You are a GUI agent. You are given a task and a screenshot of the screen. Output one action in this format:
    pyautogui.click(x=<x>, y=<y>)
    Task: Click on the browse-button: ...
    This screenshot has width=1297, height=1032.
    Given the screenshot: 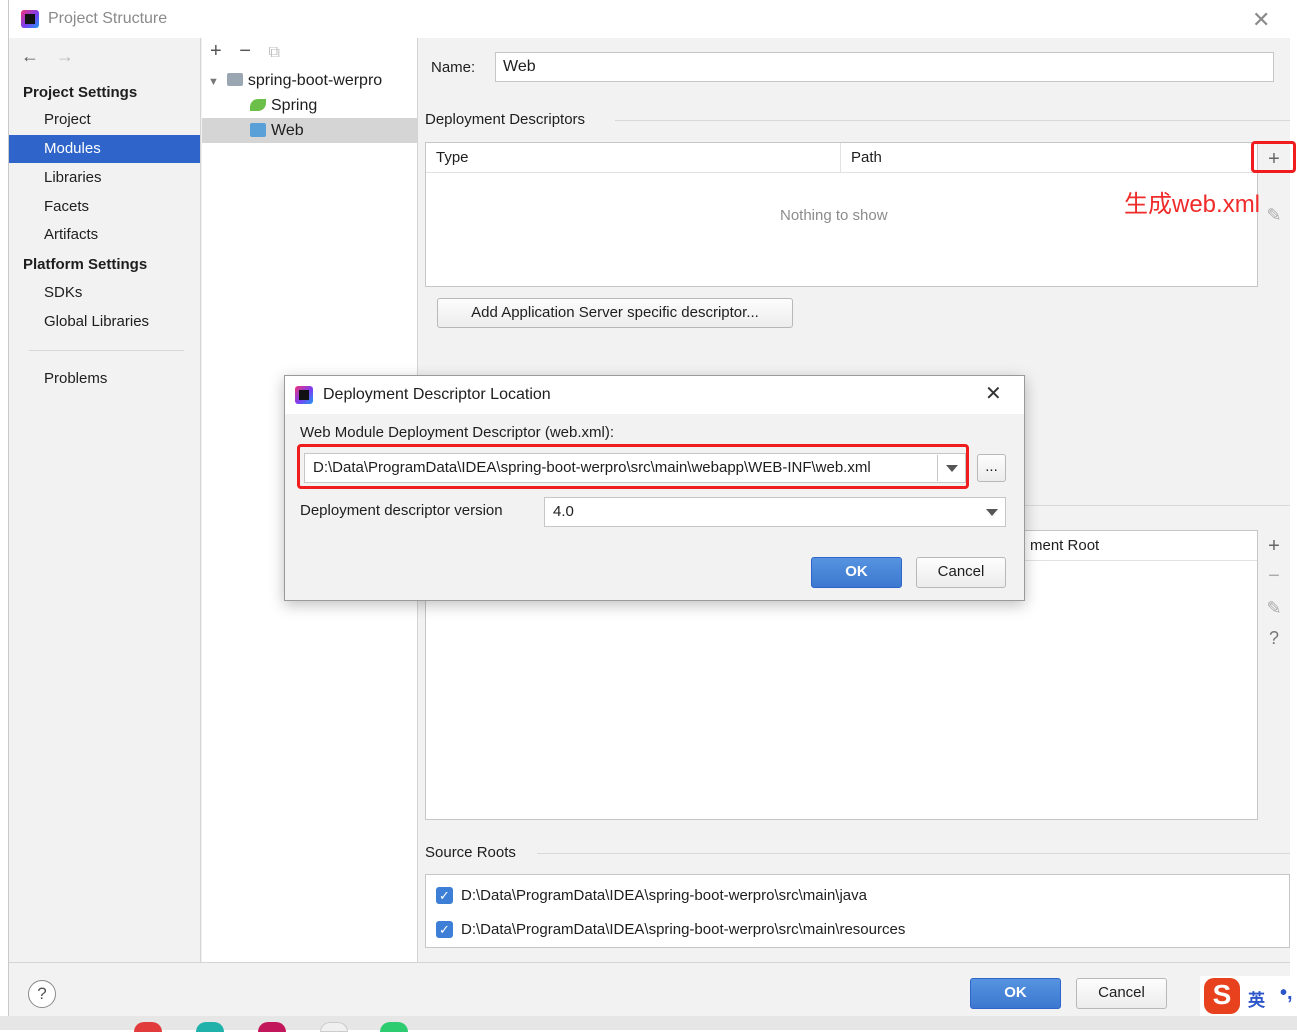 What is the action you would take?
    pyautogui.click(x=991, y=468)
    